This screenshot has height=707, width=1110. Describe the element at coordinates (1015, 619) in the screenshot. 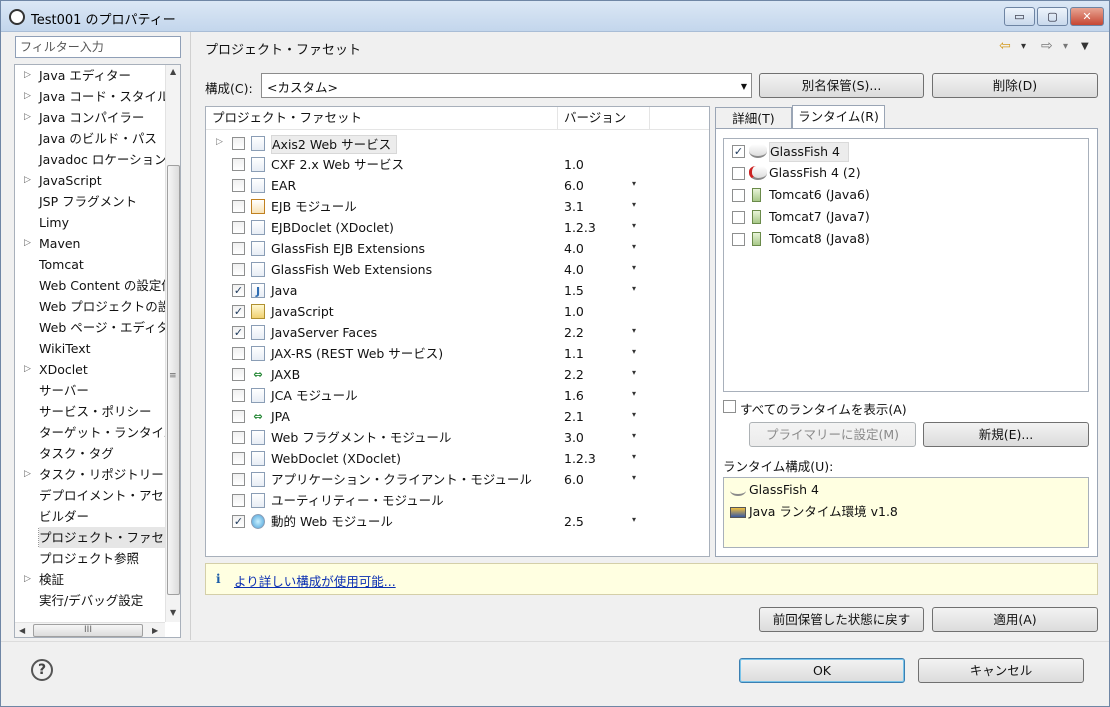

I see `apply-button: 適用(A)` at that location.